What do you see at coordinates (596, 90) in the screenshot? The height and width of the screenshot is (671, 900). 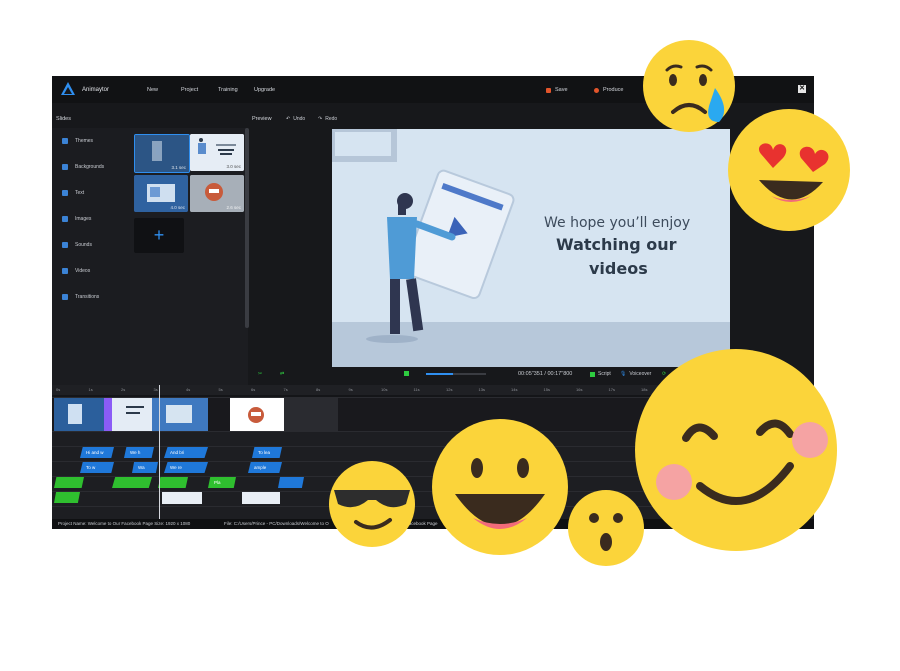 I see `produce-icon` at bounding box center [596, 90].